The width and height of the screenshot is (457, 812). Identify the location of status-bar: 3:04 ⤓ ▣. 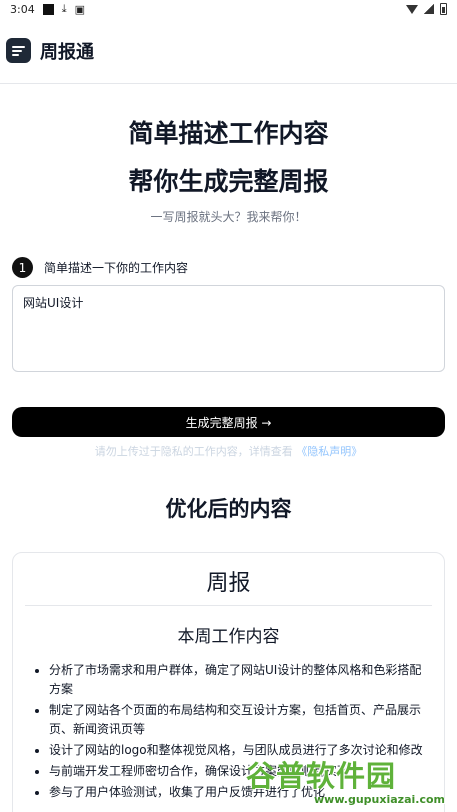
(228, 9).